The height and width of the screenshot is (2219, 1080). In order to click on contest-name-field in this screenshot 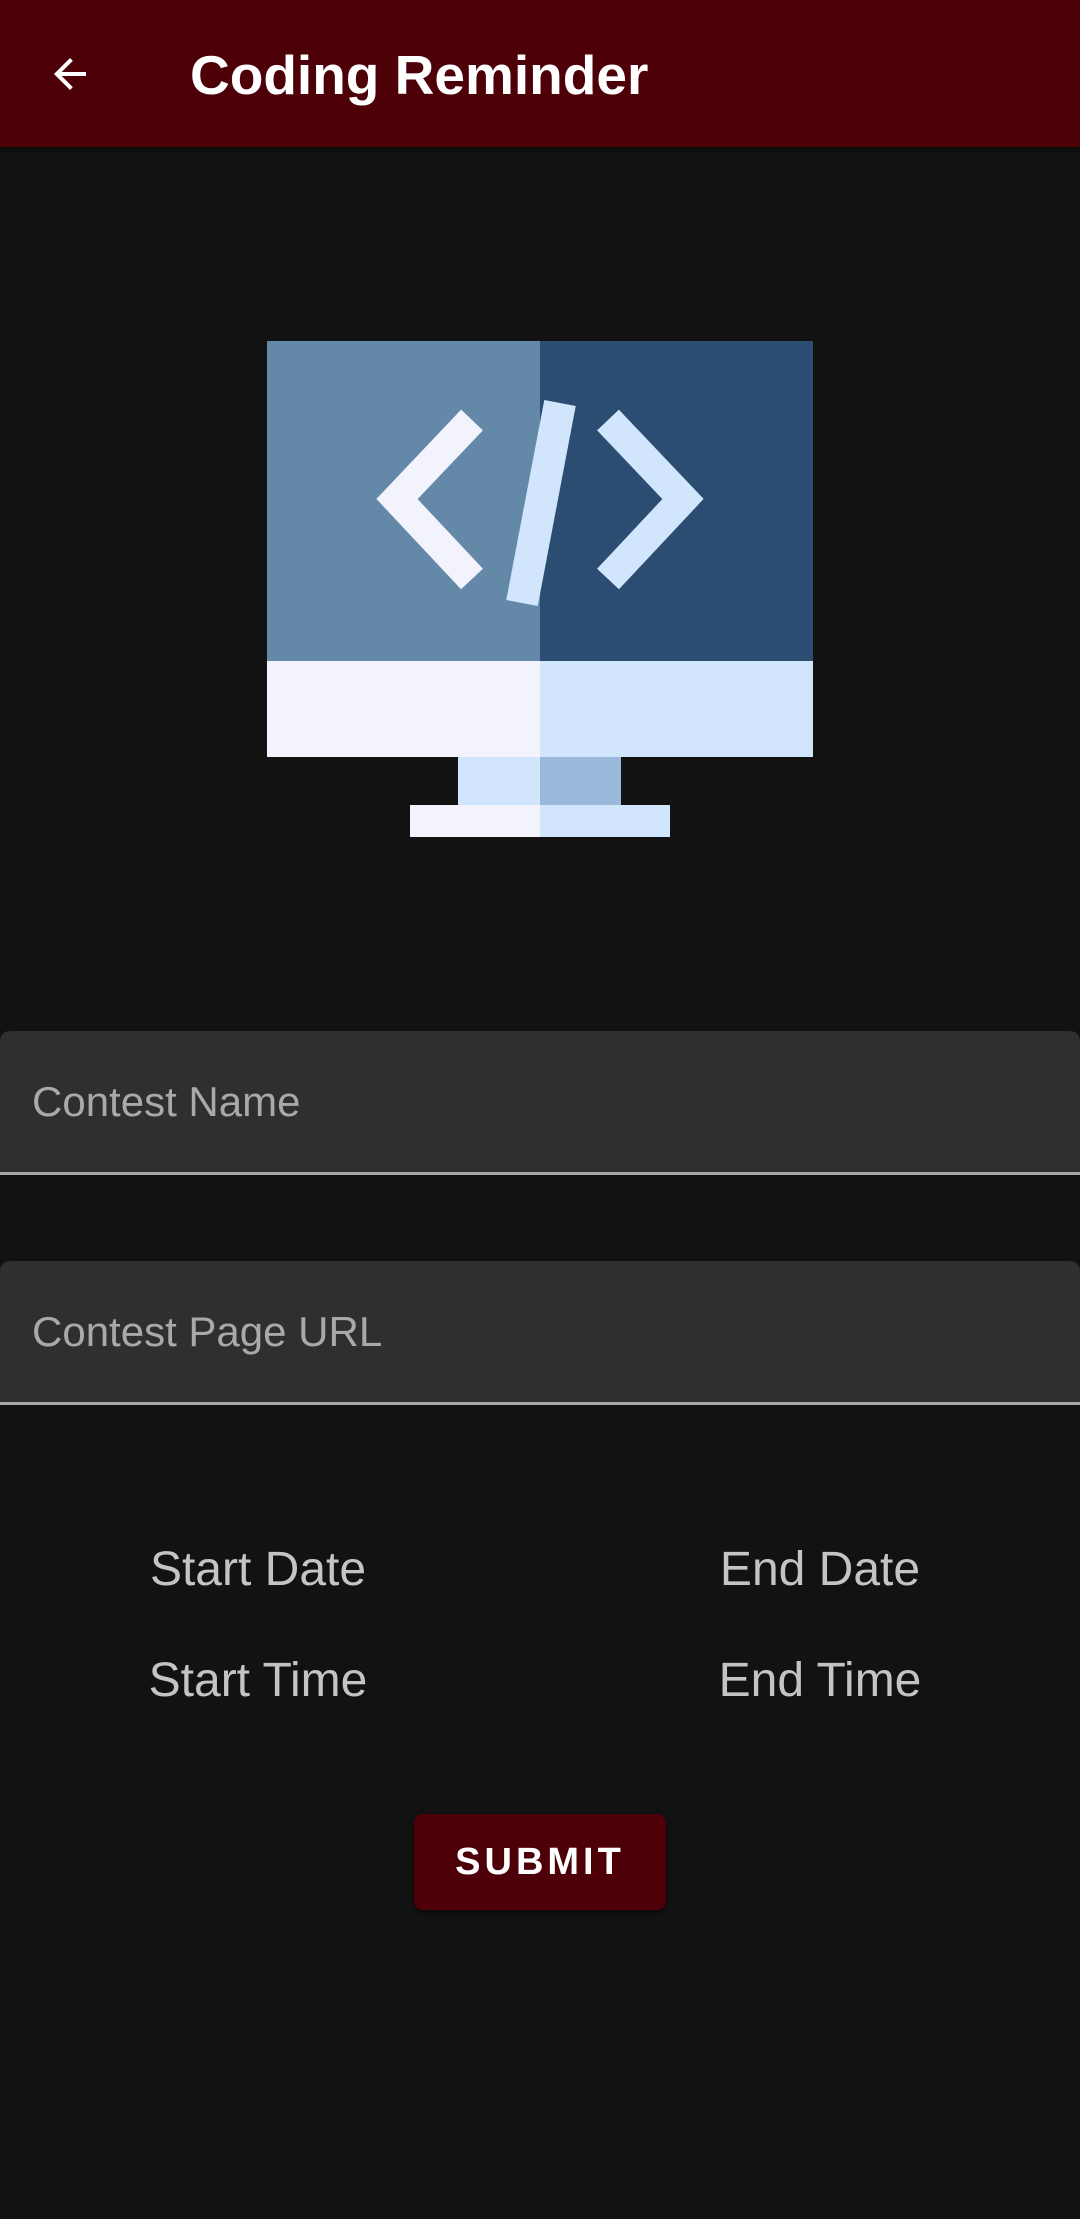, I will do `click(540, 1103)`.